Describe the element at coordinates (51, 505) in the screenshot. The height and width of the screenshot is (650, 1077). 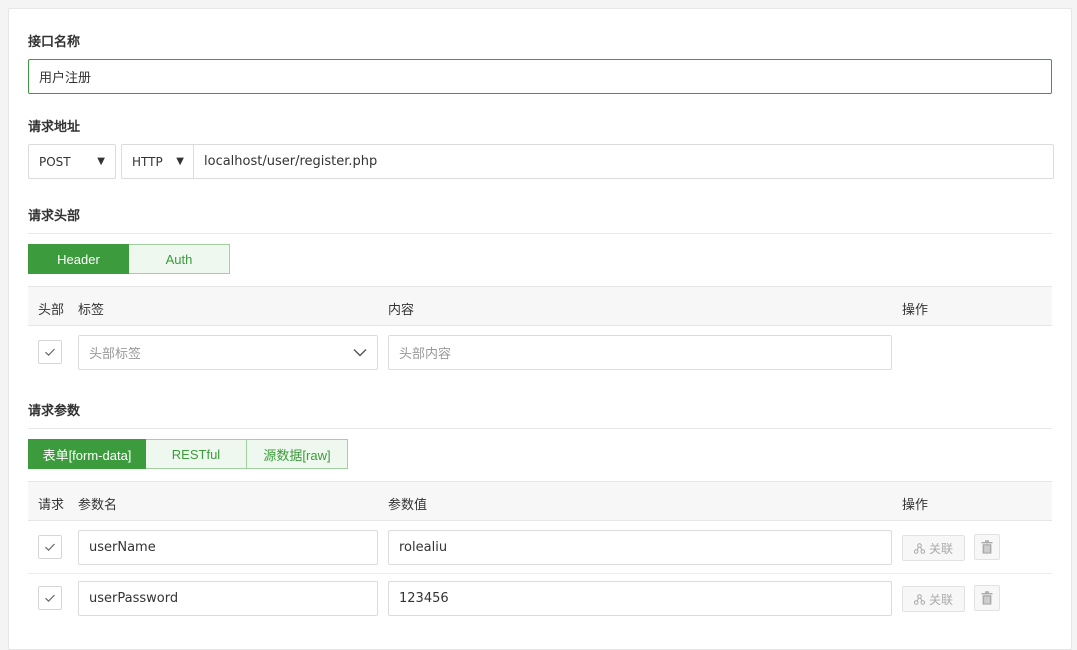
I see `col-required: 请求` at that location.